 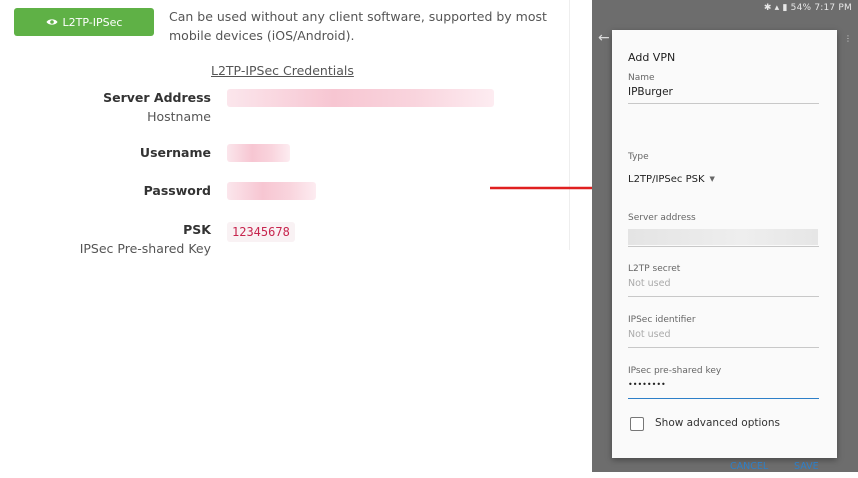 I want to click on l2tp-ipsec-button: L2TP-IPSec, so click(x=84, y=22).